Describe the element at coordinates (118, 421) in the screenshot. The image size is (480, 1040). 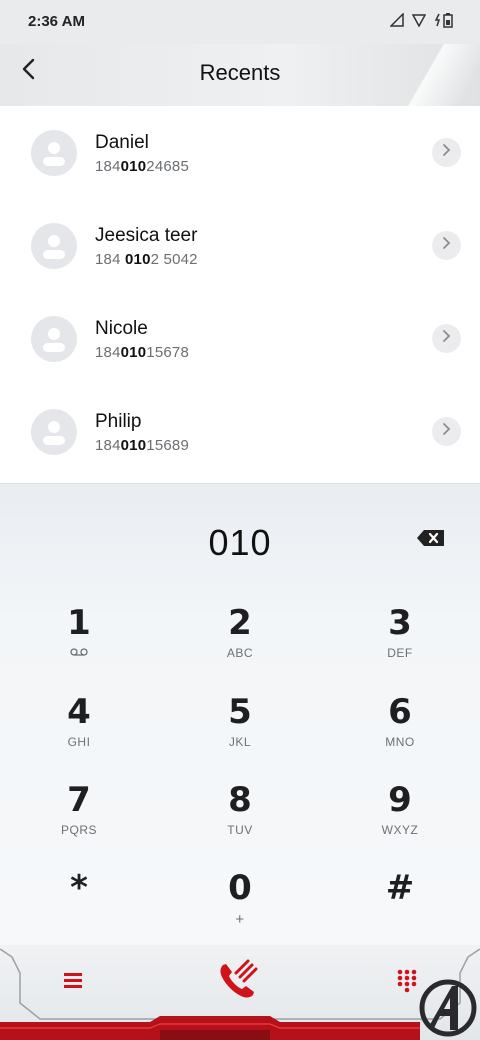
I see `contact-name: Philip` at that location.